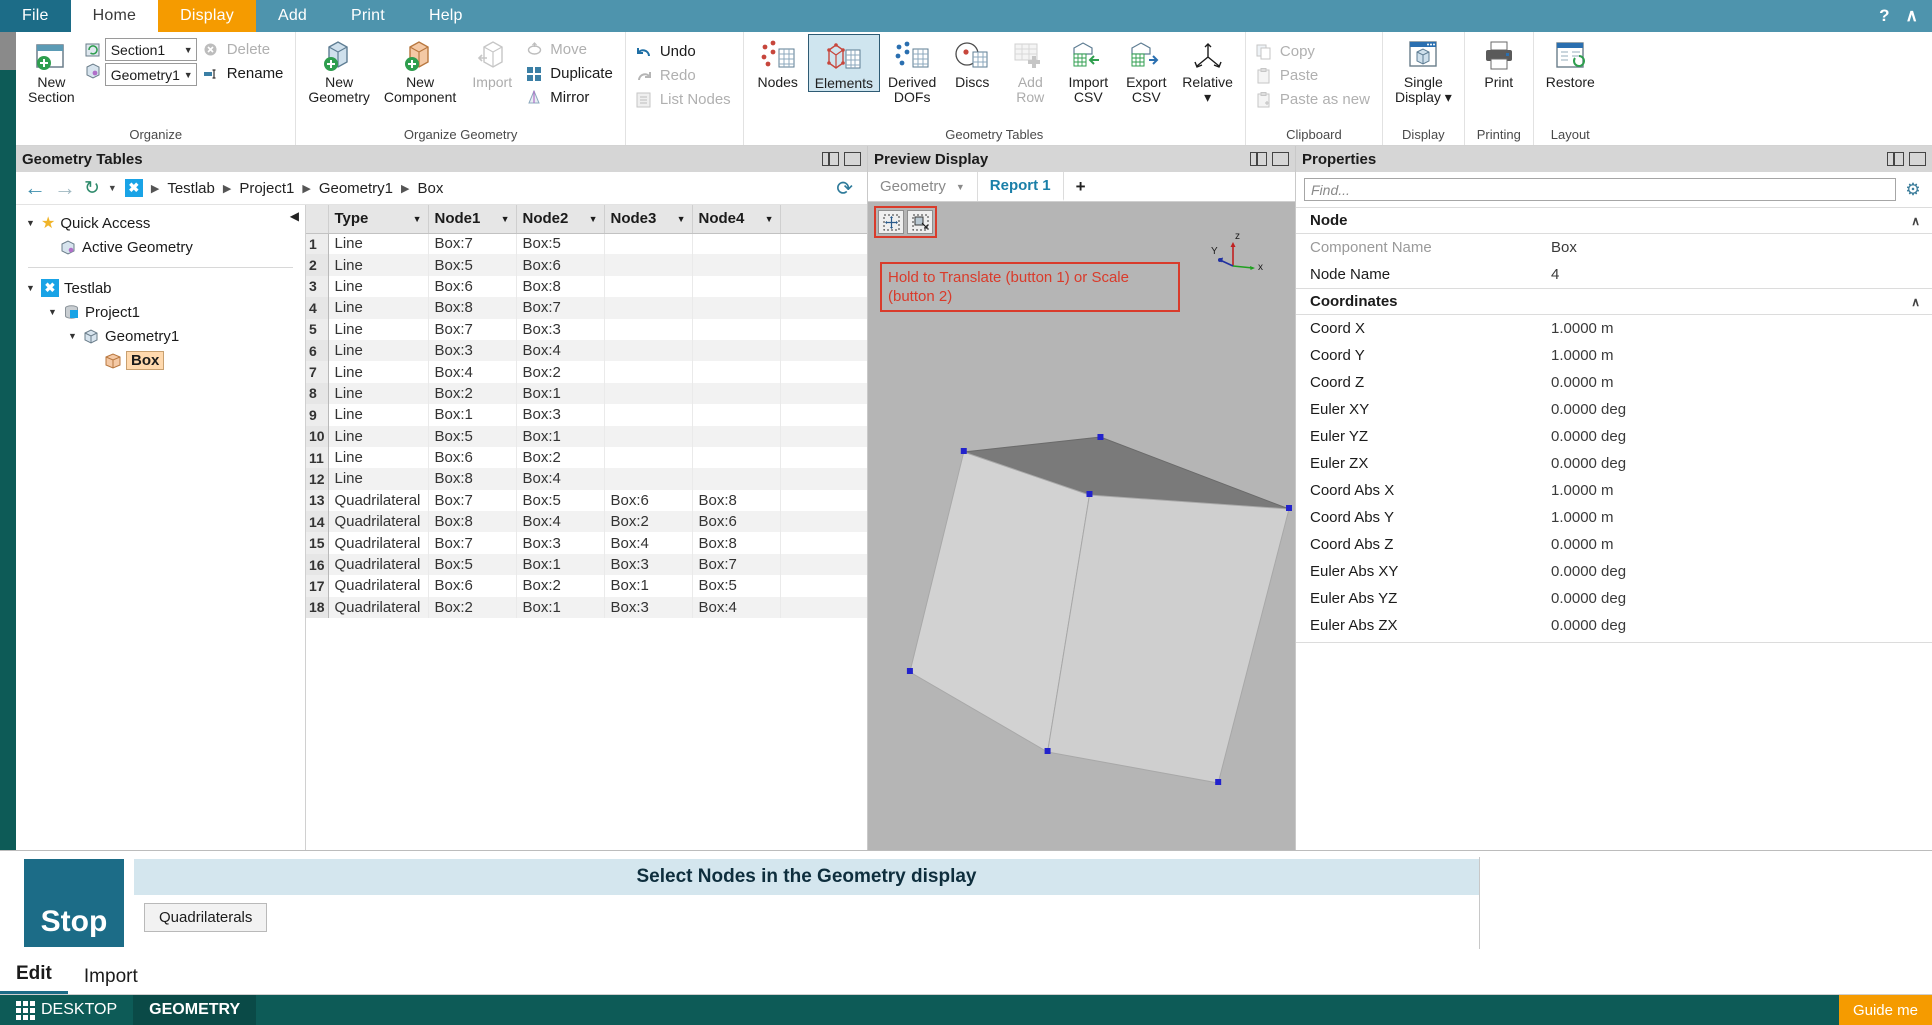 Image resolution: width=1932 pixels, height=1025 pixels. I want to click on elements-button: Elements, so click(844, 63).